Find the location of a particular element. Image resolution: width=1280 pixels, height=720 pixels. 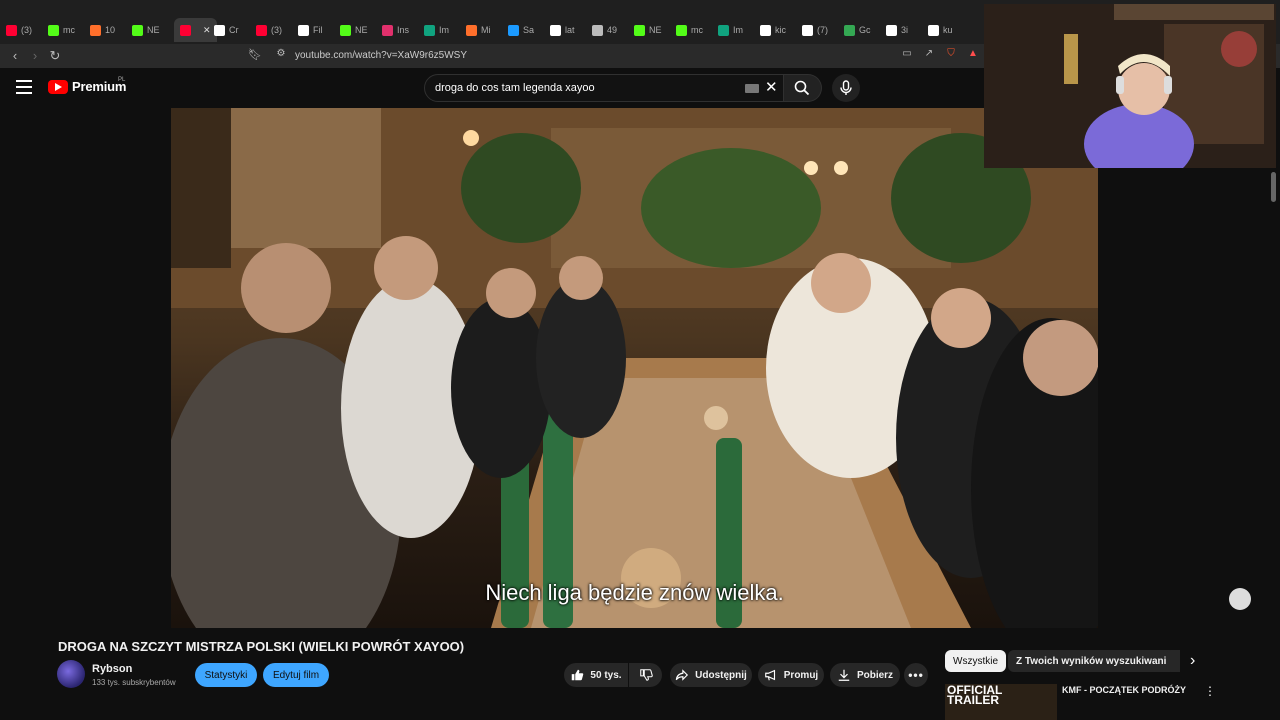

rewards-icon: ▲ is located at coordinates (973, 53).